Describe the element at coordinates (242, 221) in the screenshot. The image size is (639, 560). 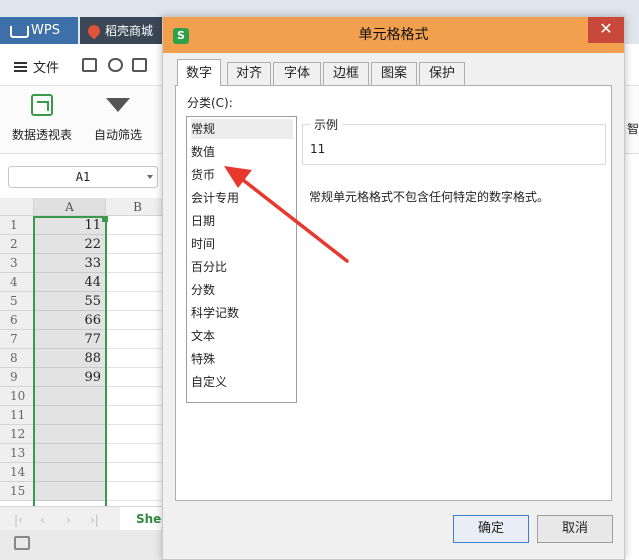
I see `category-item: 日期` at that location.